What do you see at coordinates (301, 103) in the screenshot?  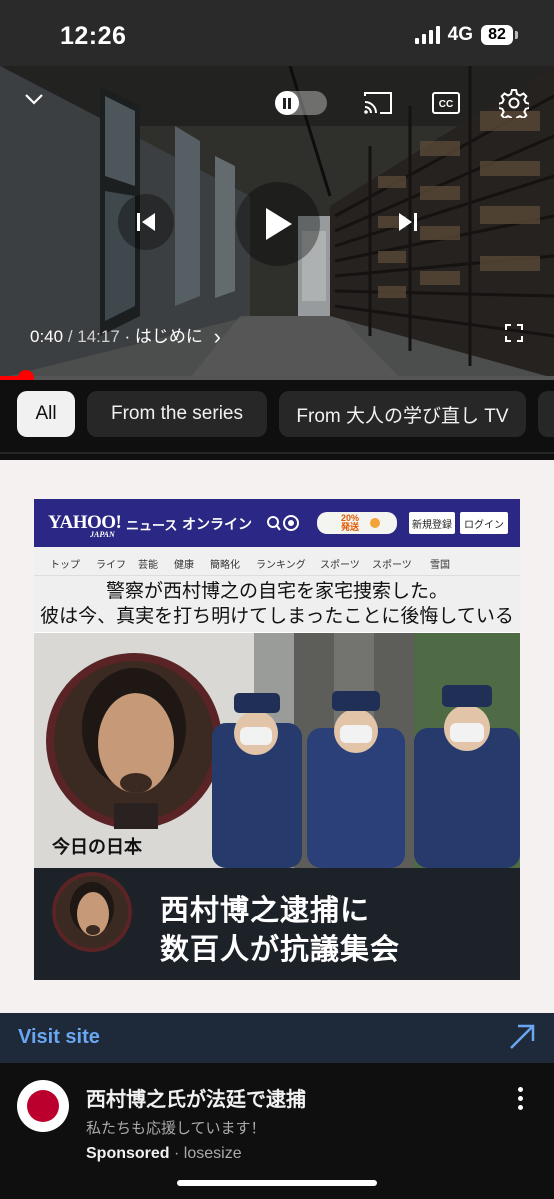 I see `autoplay-toggle` at bounding box center [301, 103].